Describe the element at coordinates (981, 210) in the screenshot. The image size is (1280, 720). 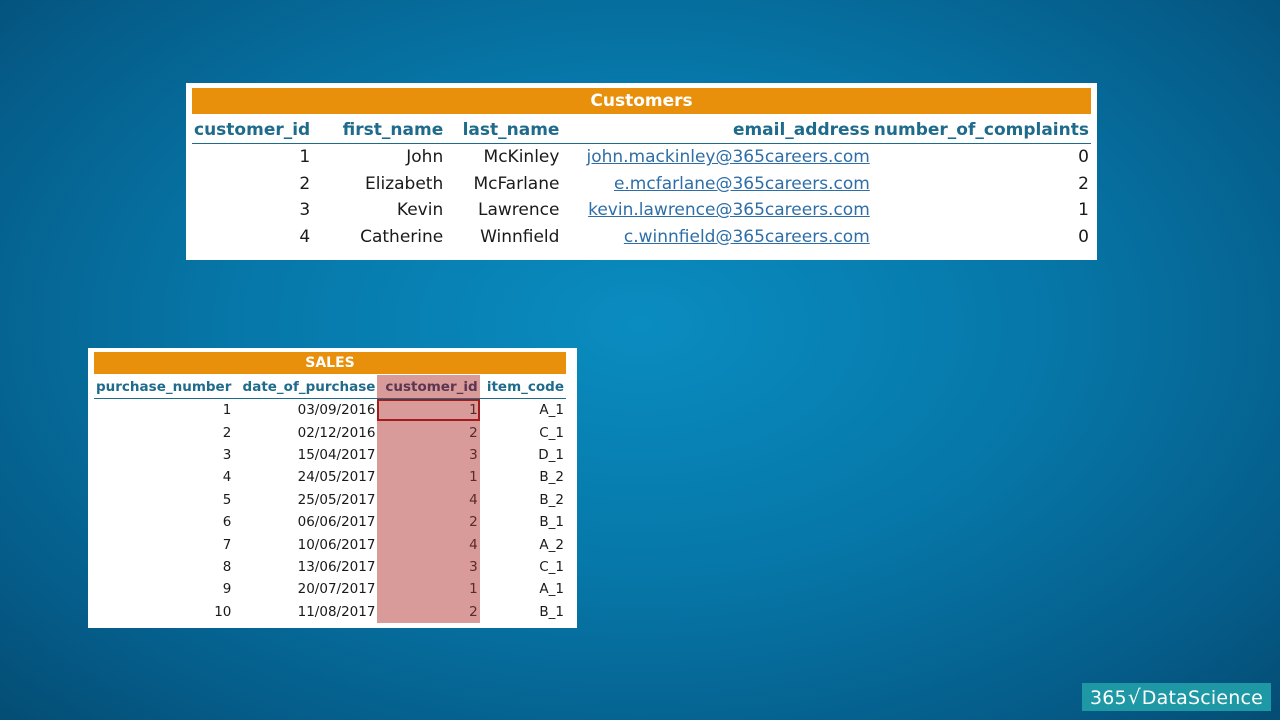
I see `cell-complaints: 1` at that location.